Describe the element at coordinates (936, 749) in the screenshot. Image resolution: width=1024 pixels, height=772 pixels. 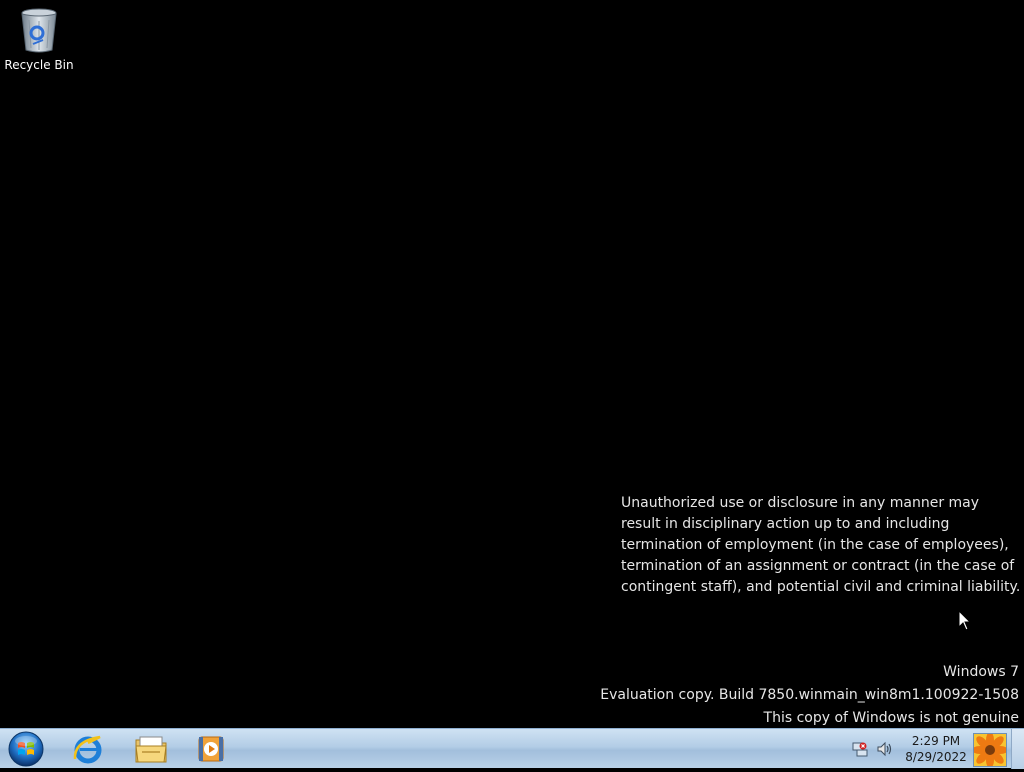
I see `system-clock: 2:29 PM 8/29/2022` at that location.